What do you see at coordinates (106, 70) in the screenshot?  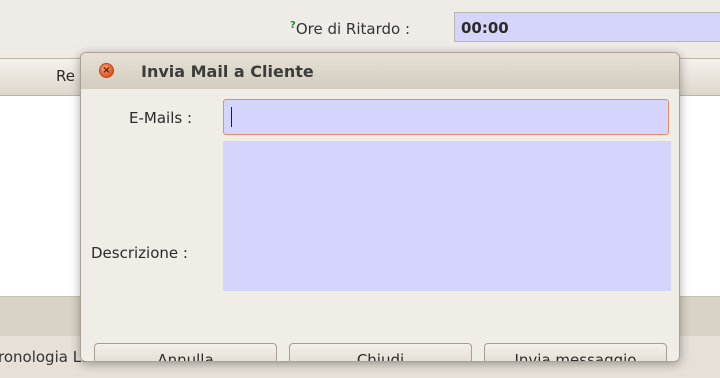 I see `close-icon: ×` at bounding box center [106, 70].